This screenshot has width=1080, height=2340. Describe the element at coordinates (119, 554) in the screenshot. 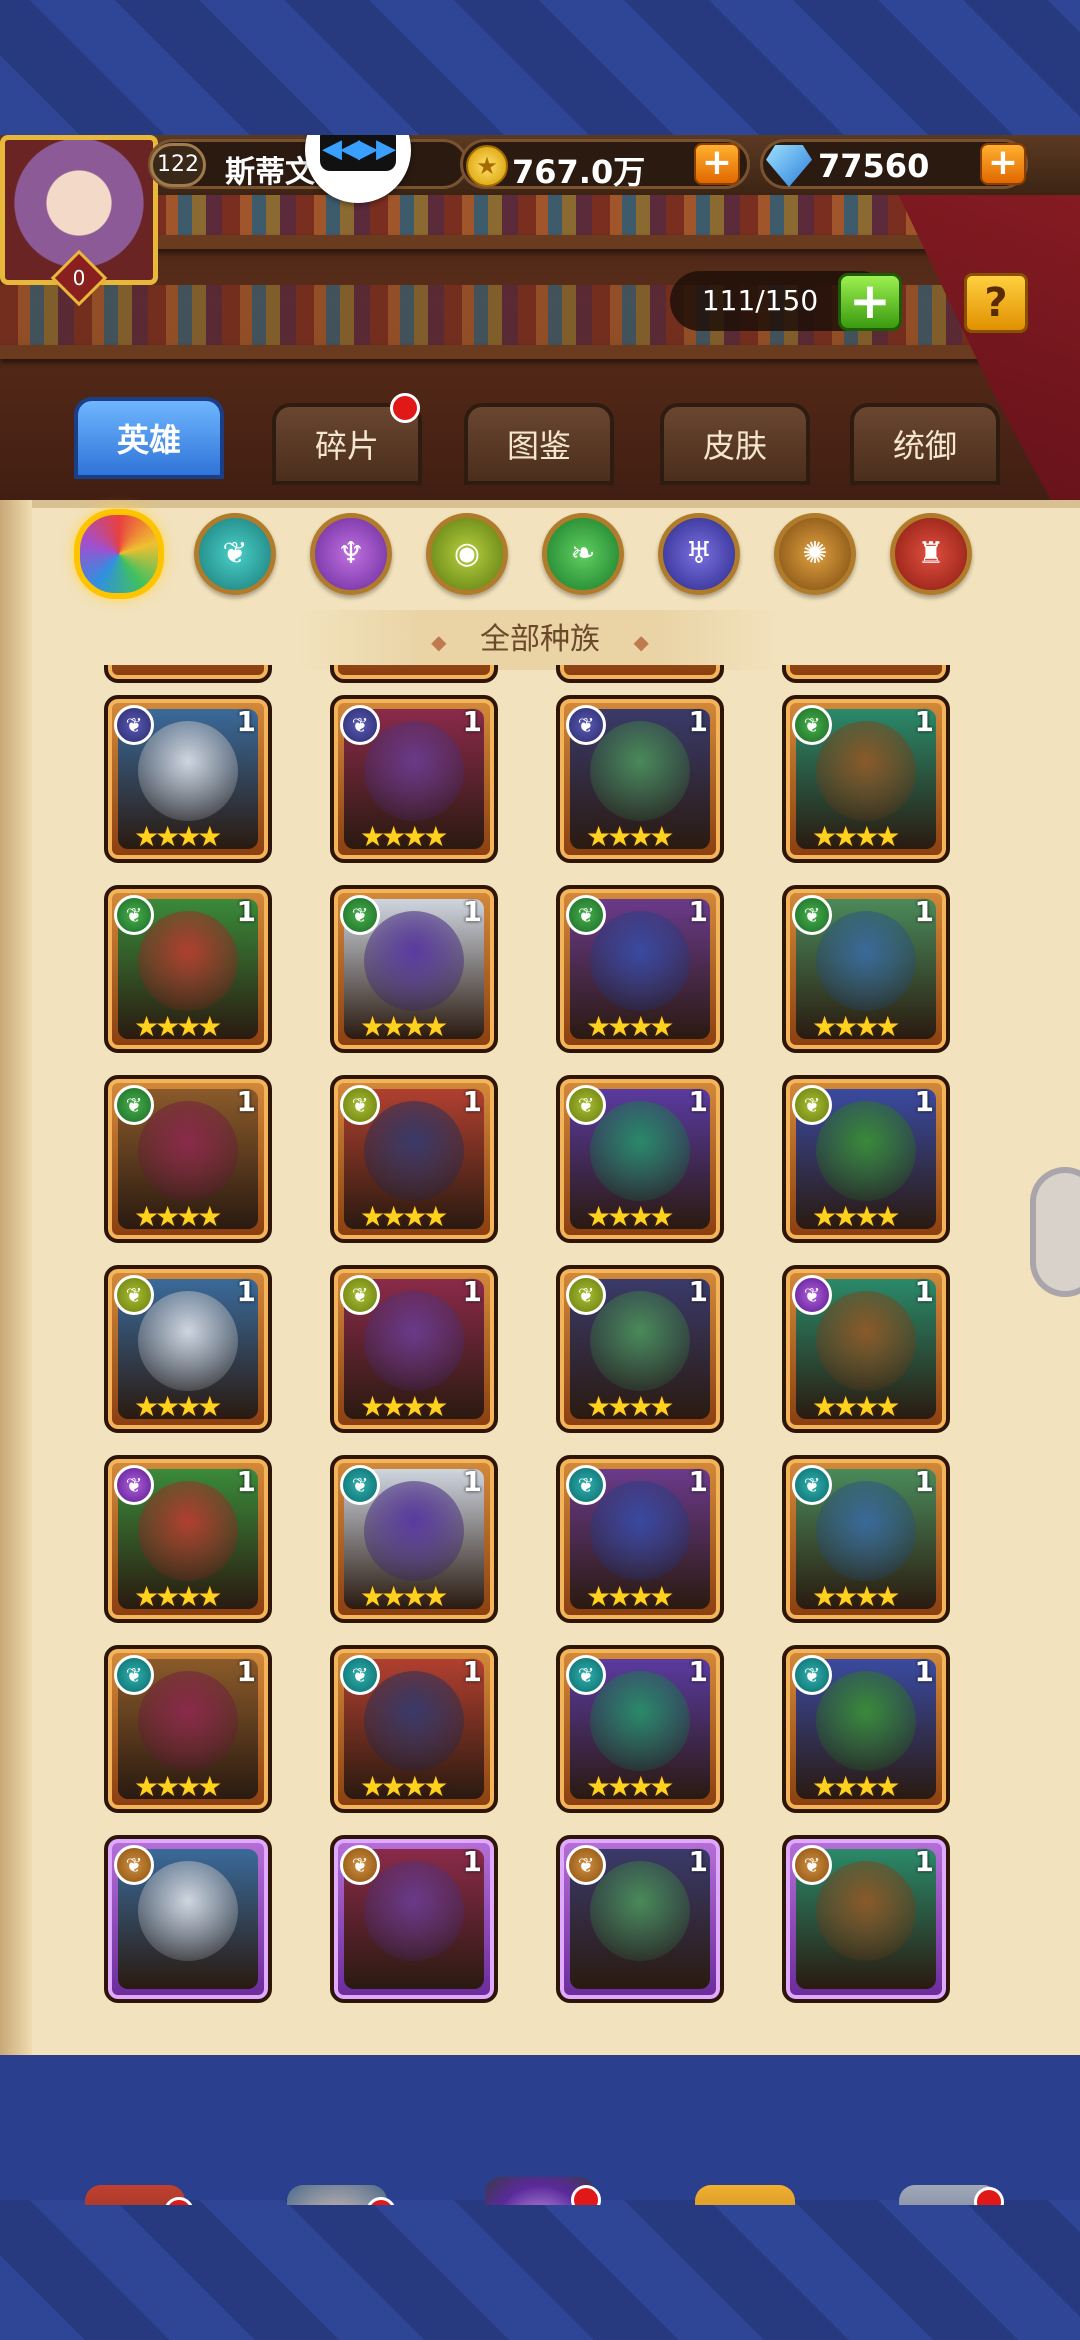

I see `all-races-icon` at that location.